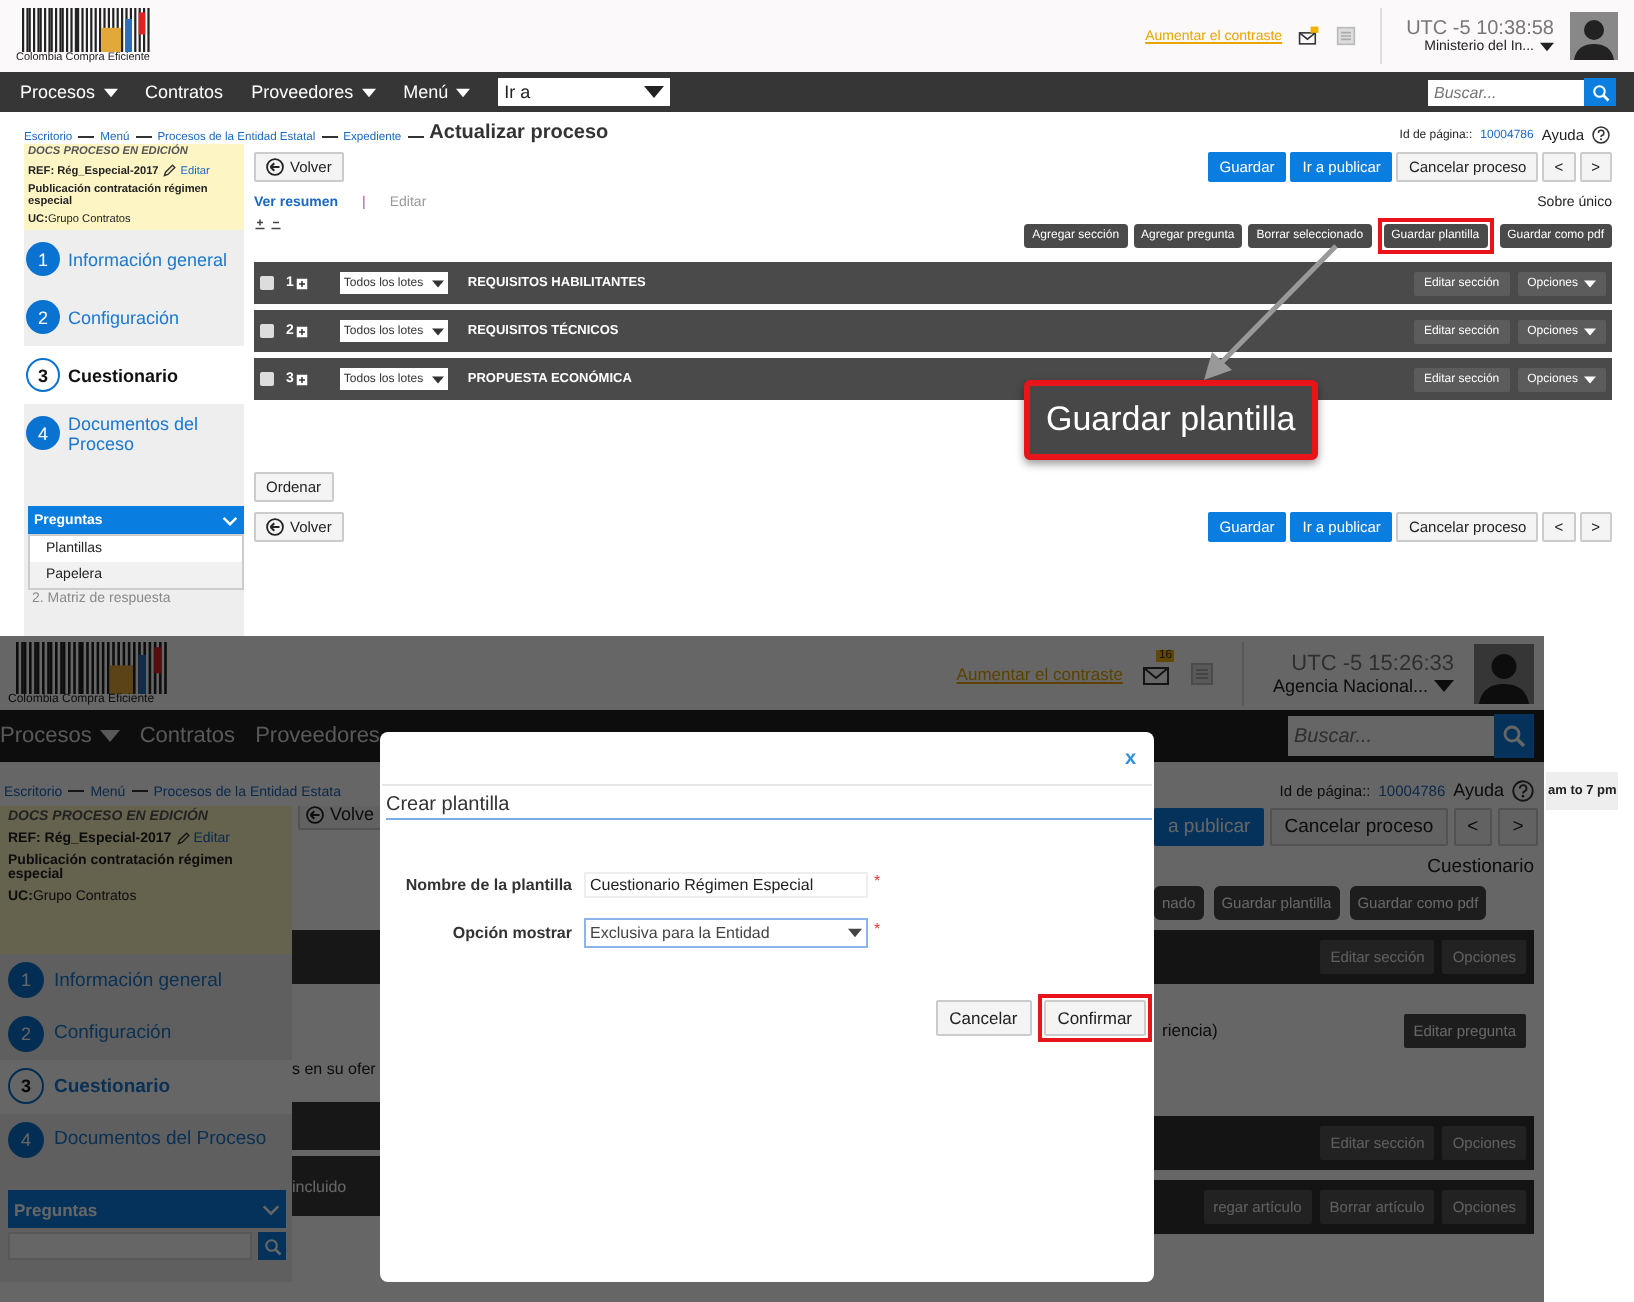 This screenshot has height=1302, width=1634. I want to click on callout-label: Guardar plantilla, so click(1171, 420).